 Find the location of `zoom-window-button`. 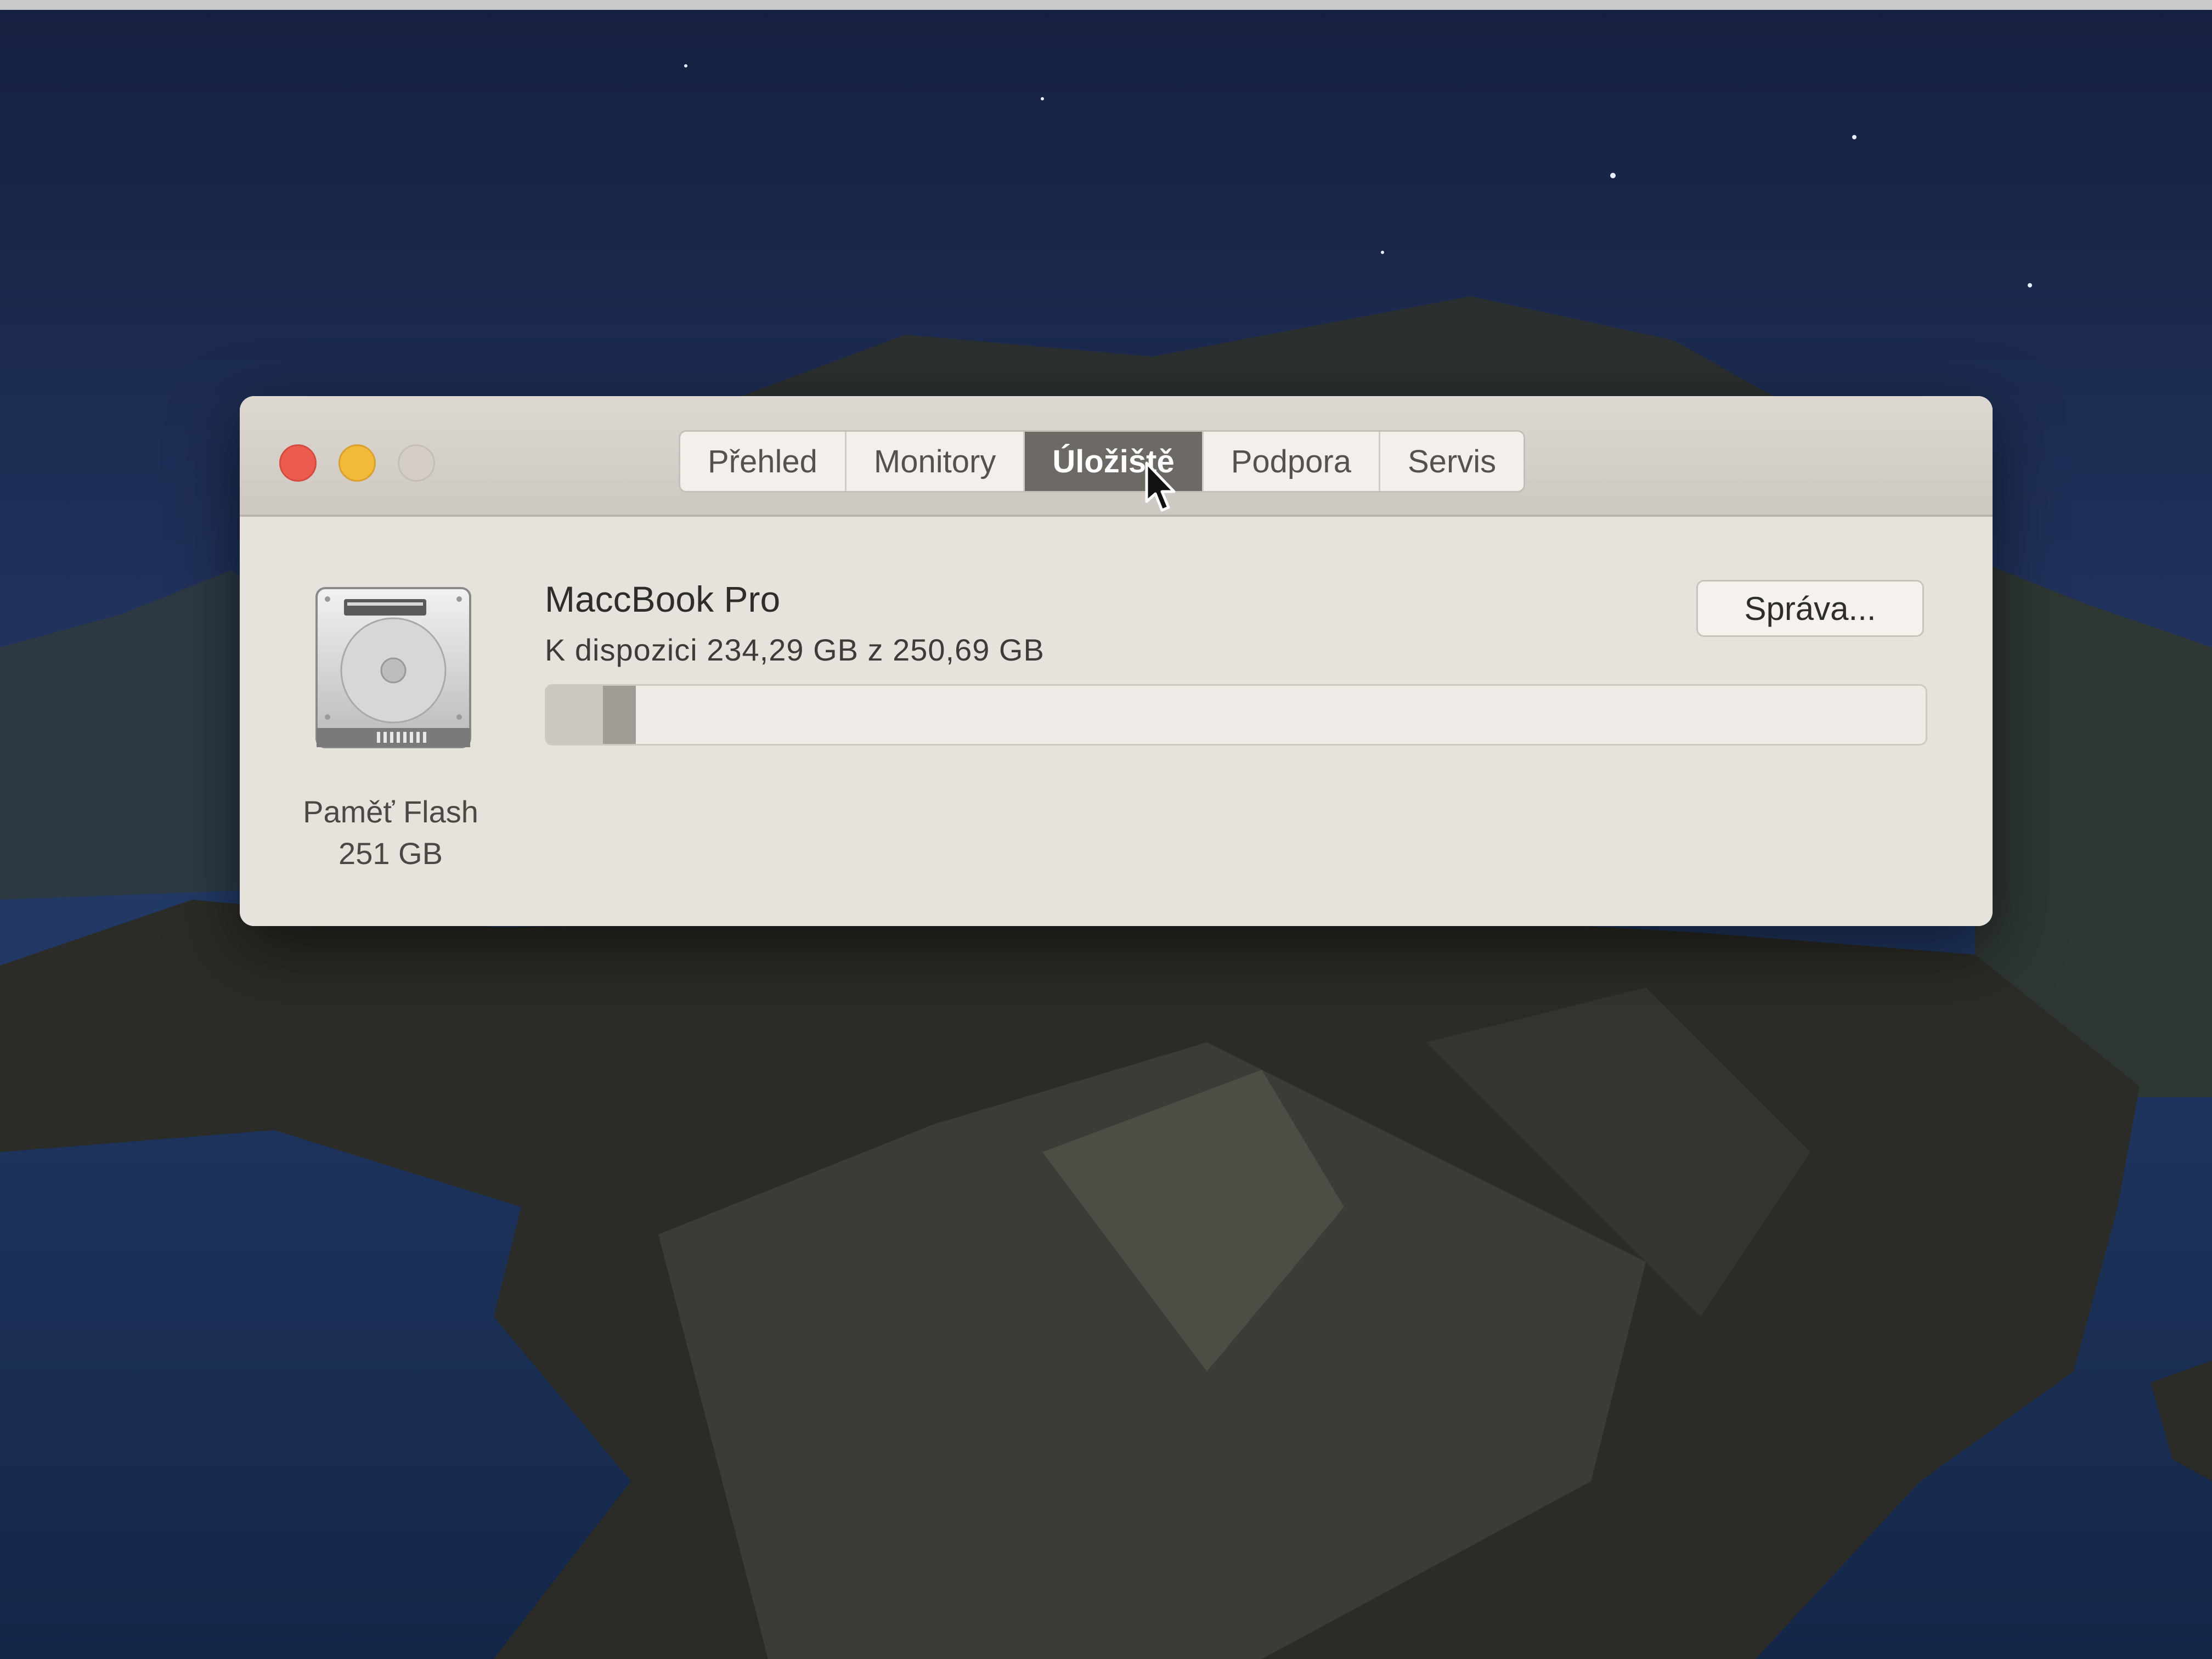

zoom-window-button is located at coordinates (417, 463).